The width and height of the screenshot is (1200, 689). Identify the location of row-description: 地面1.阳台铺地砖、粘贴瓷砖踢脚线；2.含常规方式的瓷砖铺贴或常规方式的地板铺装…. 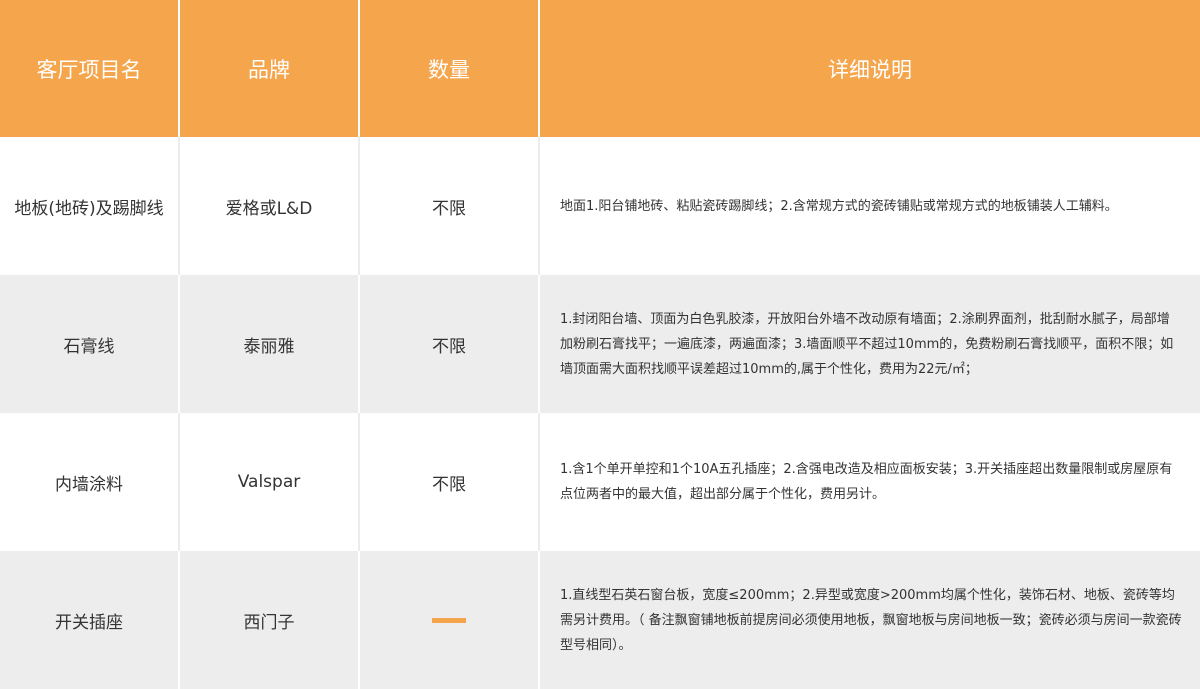
(870, 206).